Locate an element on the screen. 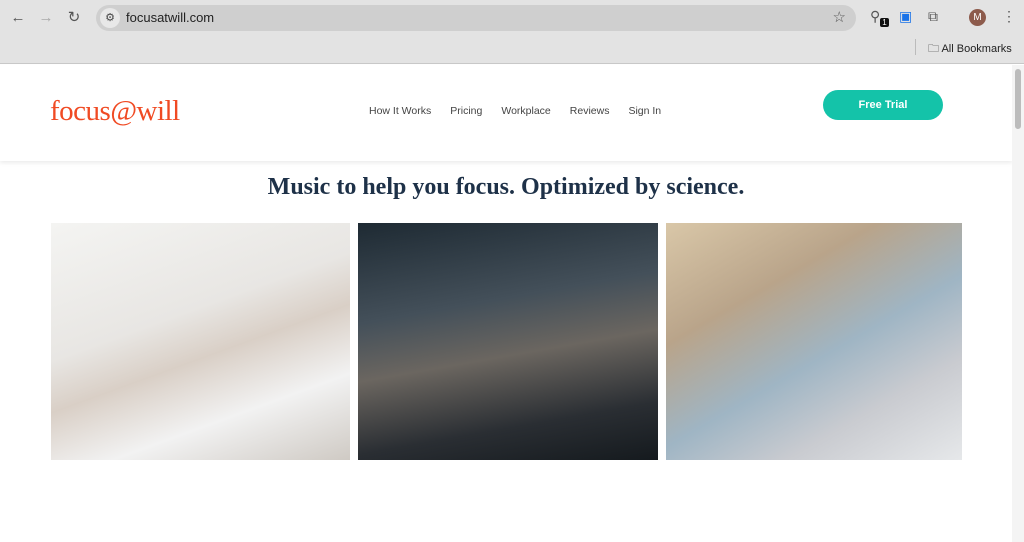  bookmark-star-icon: ☆ is located at coordinates (839, 17).